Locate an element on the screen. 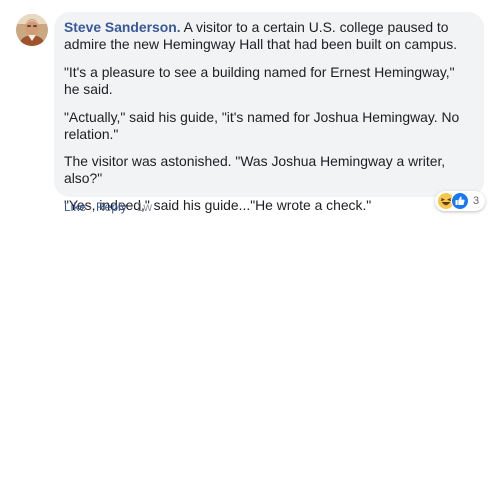 The height and width of the screenshot is (500, 500). comment-actions: Like · Reply · 1w is located at coordinates (108, 207).